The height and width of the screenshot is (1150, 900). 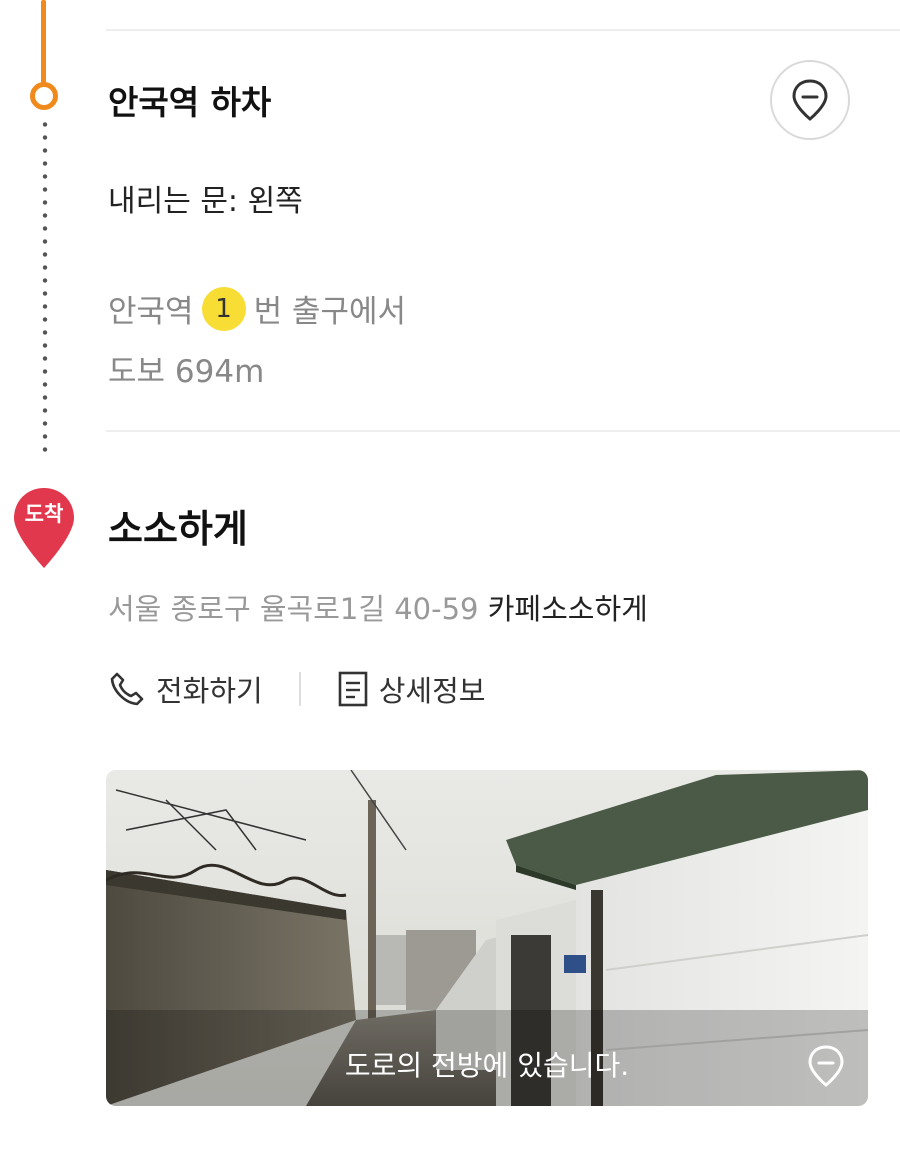 What do you see at coordinates (223, 308) in the screenshot?
I see `exit-number-badge: 1` at bounding box center [223, 308].